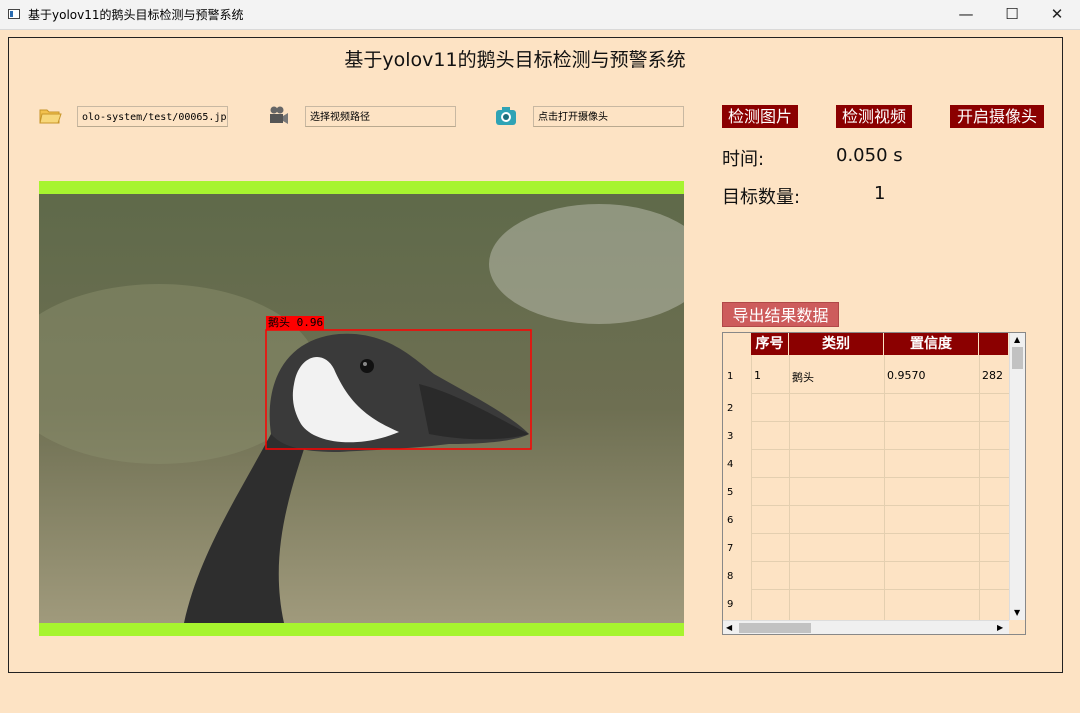  I want to click on time-label: 时间:, so click(743, 159).